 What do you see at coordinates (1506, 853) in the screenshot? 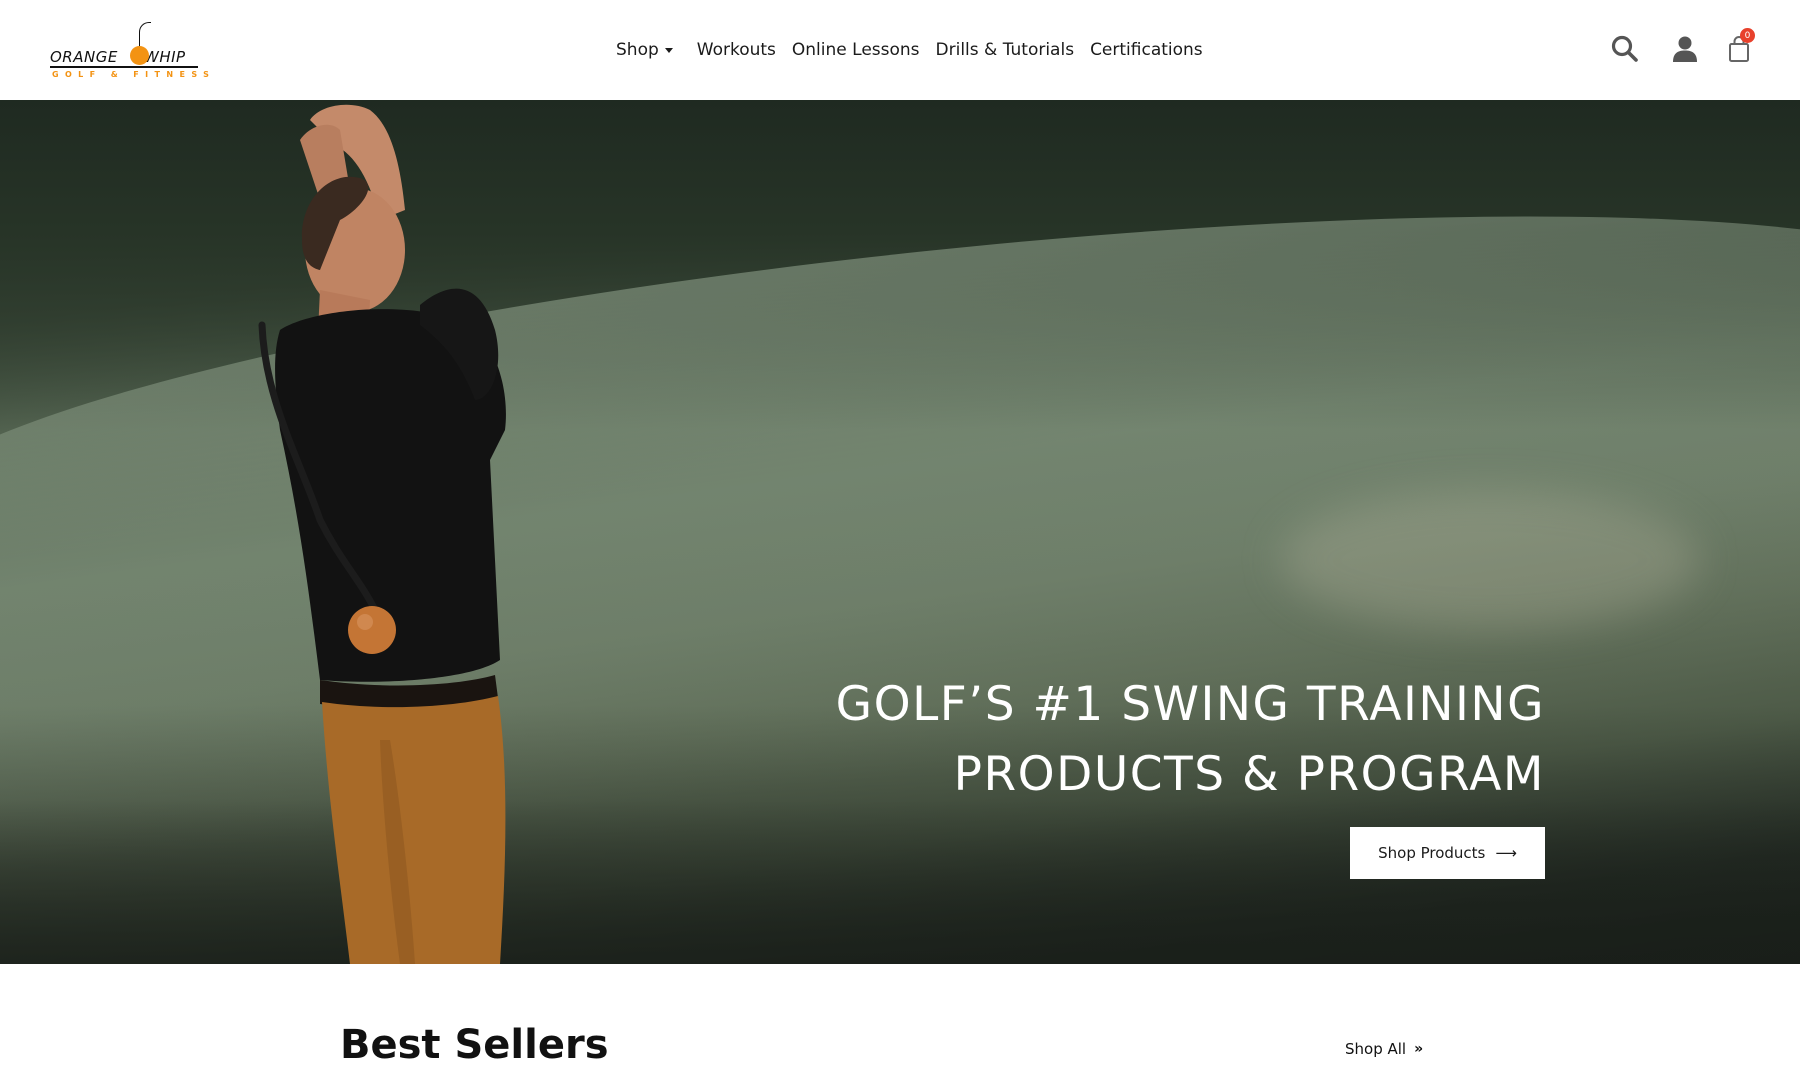
I see `arrow-right-icon: ⟶` at bounding box center [1506, 853].